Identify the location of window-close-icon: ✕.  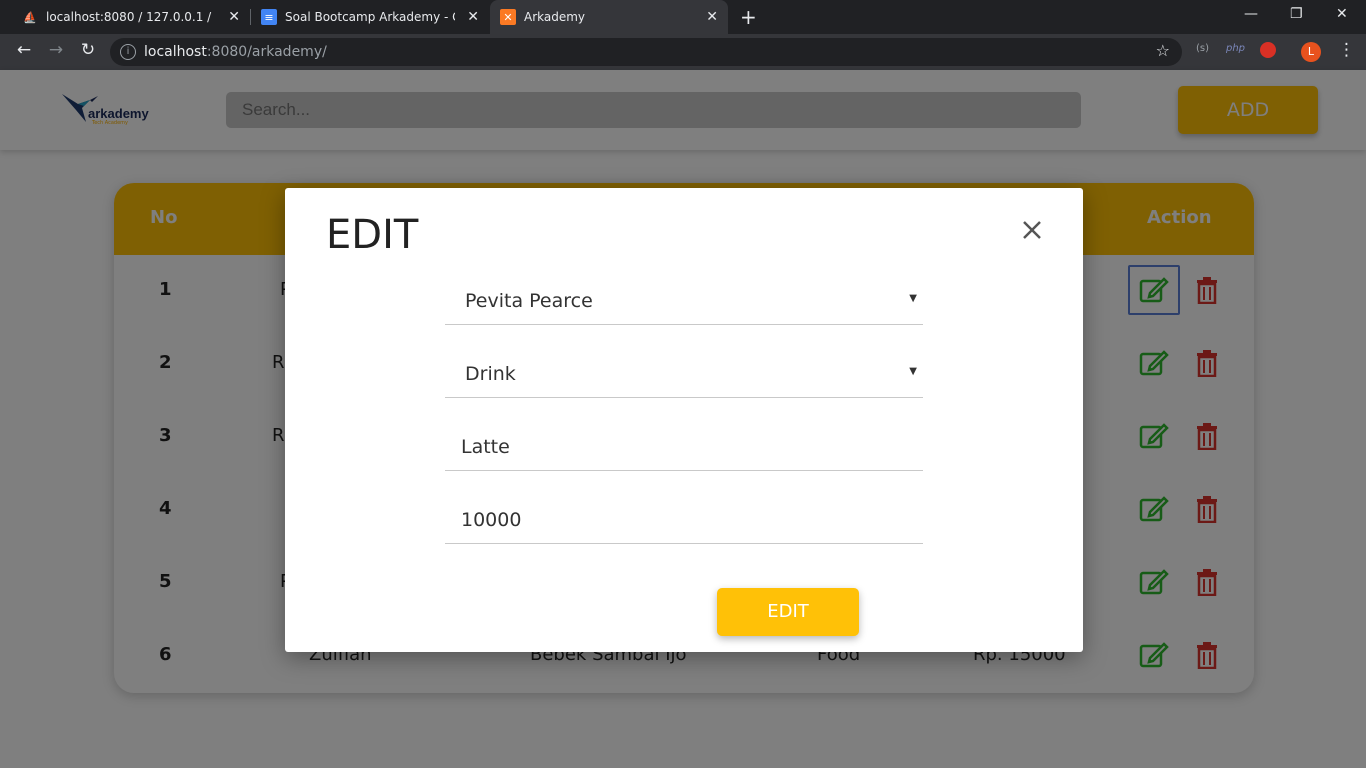
(1342, 14).